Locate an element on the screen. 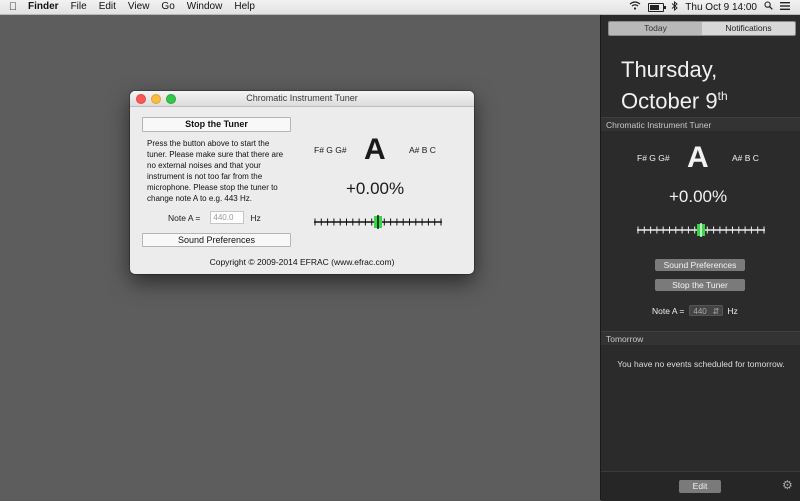 This screenshot has width=800, height=501. menu-view: View is located at coordinates (139, 7).